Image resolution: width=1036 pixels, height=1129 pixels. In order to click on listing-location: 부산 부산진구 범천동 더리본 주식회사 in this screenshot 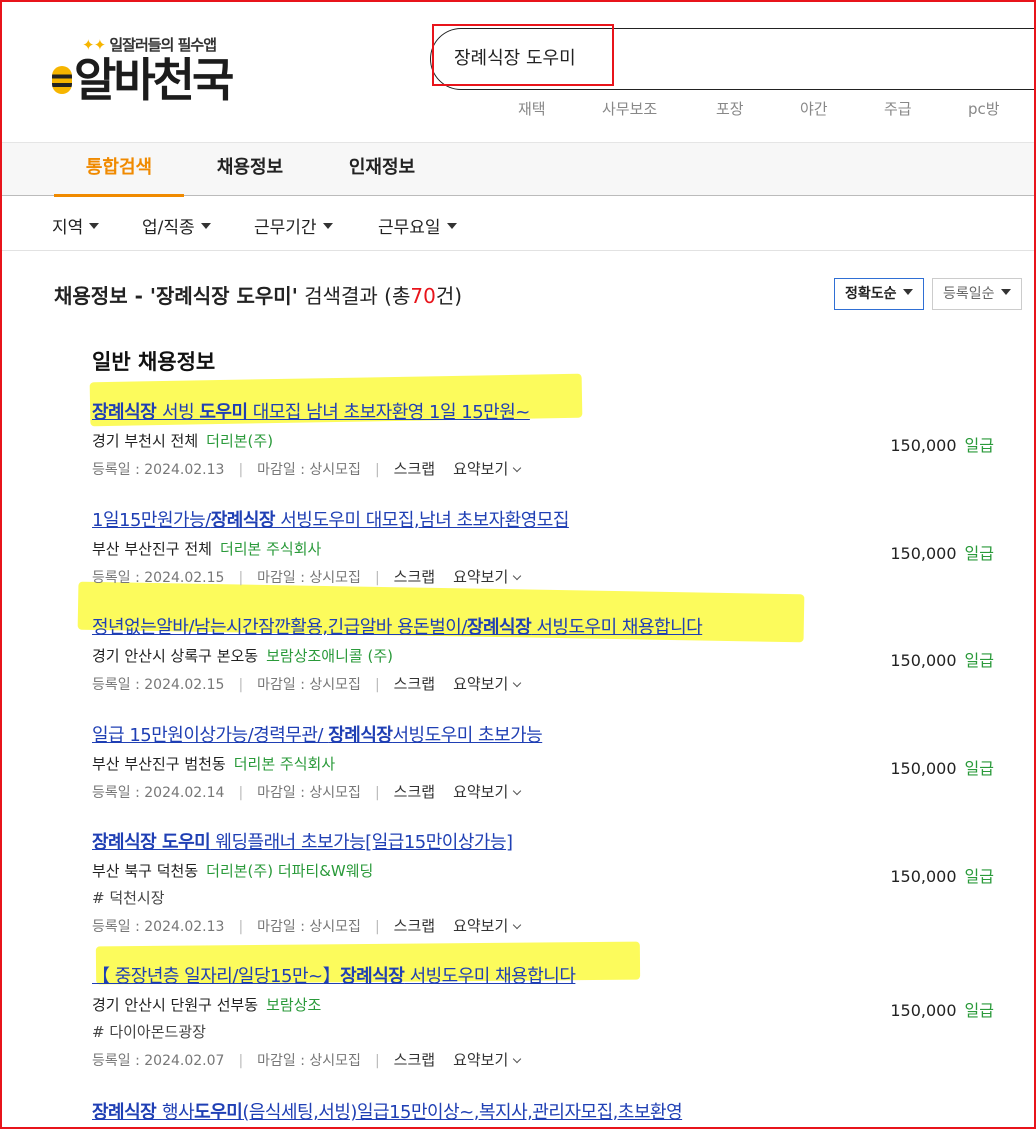, I will do `click(214, 764)`.